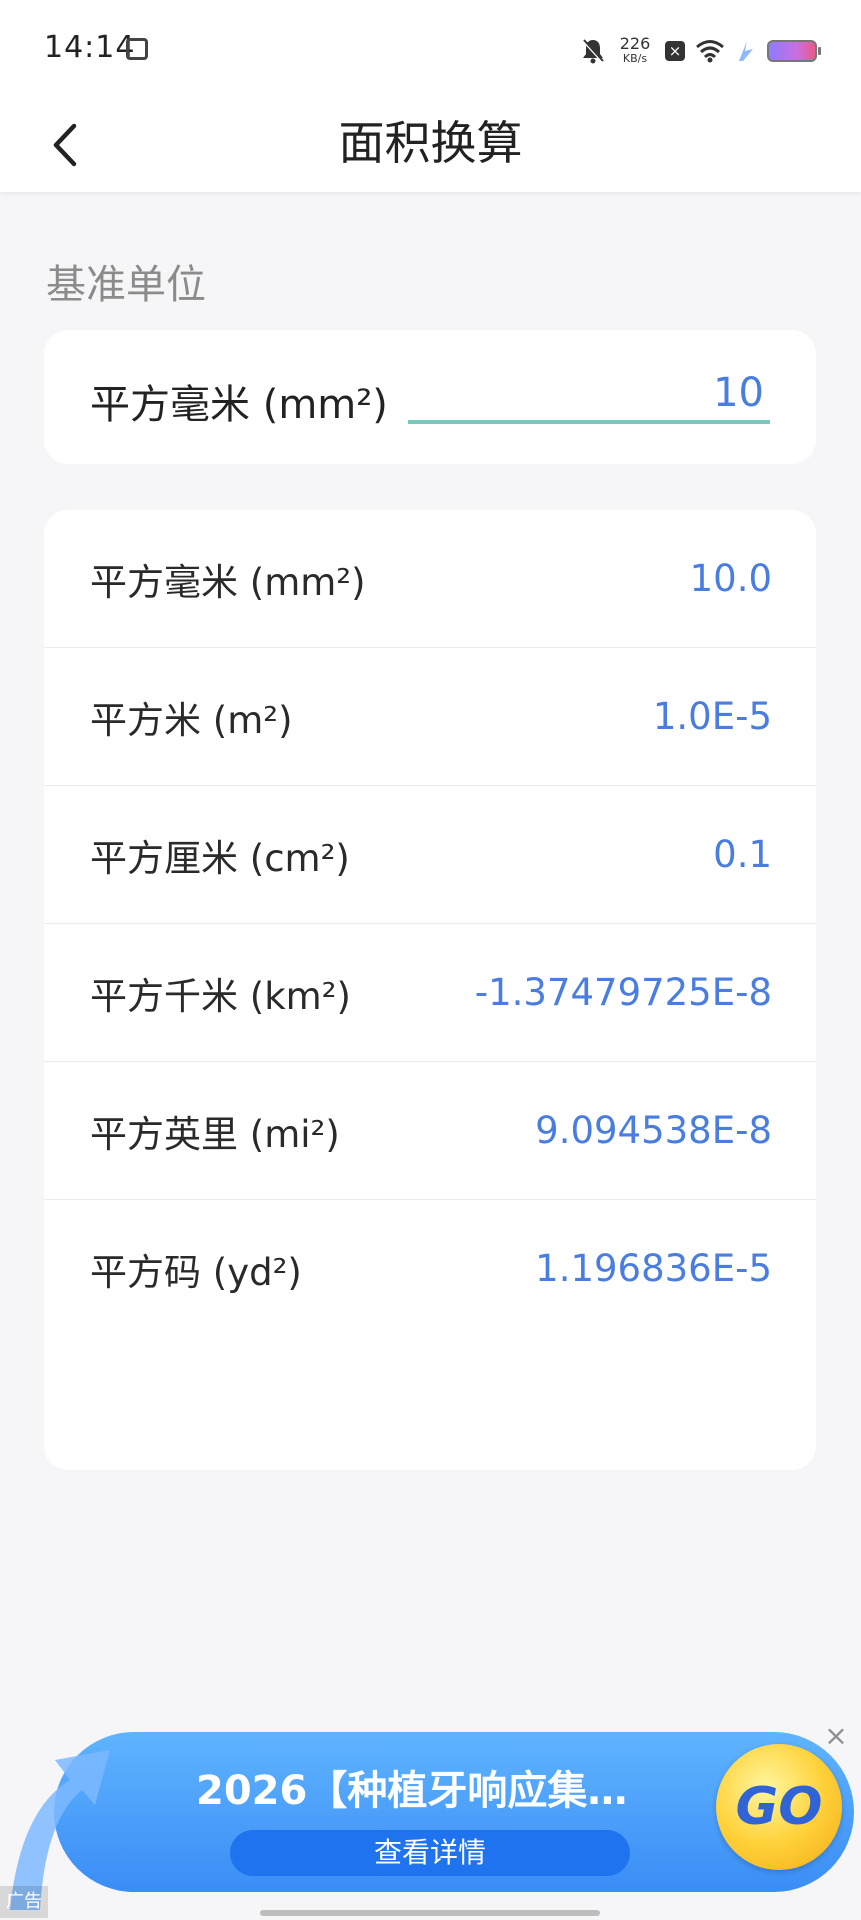 The height and width of the screenshot is (1920, 861). What do you see at coordinates (836, 1736) in the screenshot?
I see `close-icon: ×` at bounding box center [836, 1736].